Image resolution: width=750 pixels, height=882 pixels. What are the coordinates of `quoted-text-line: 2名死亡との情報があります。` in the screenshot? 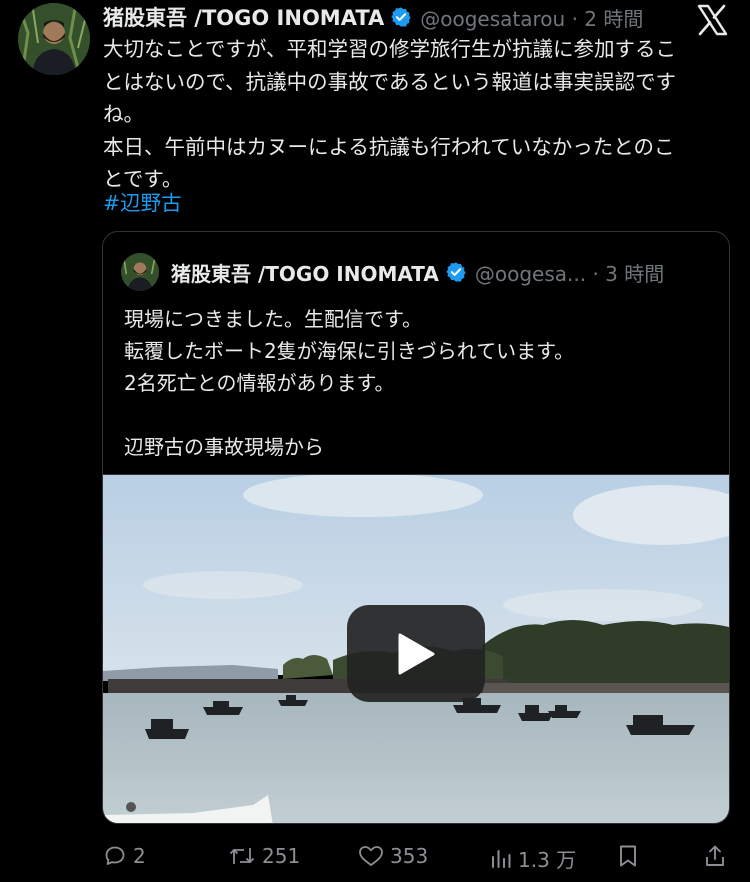 It's located at (259, 383).